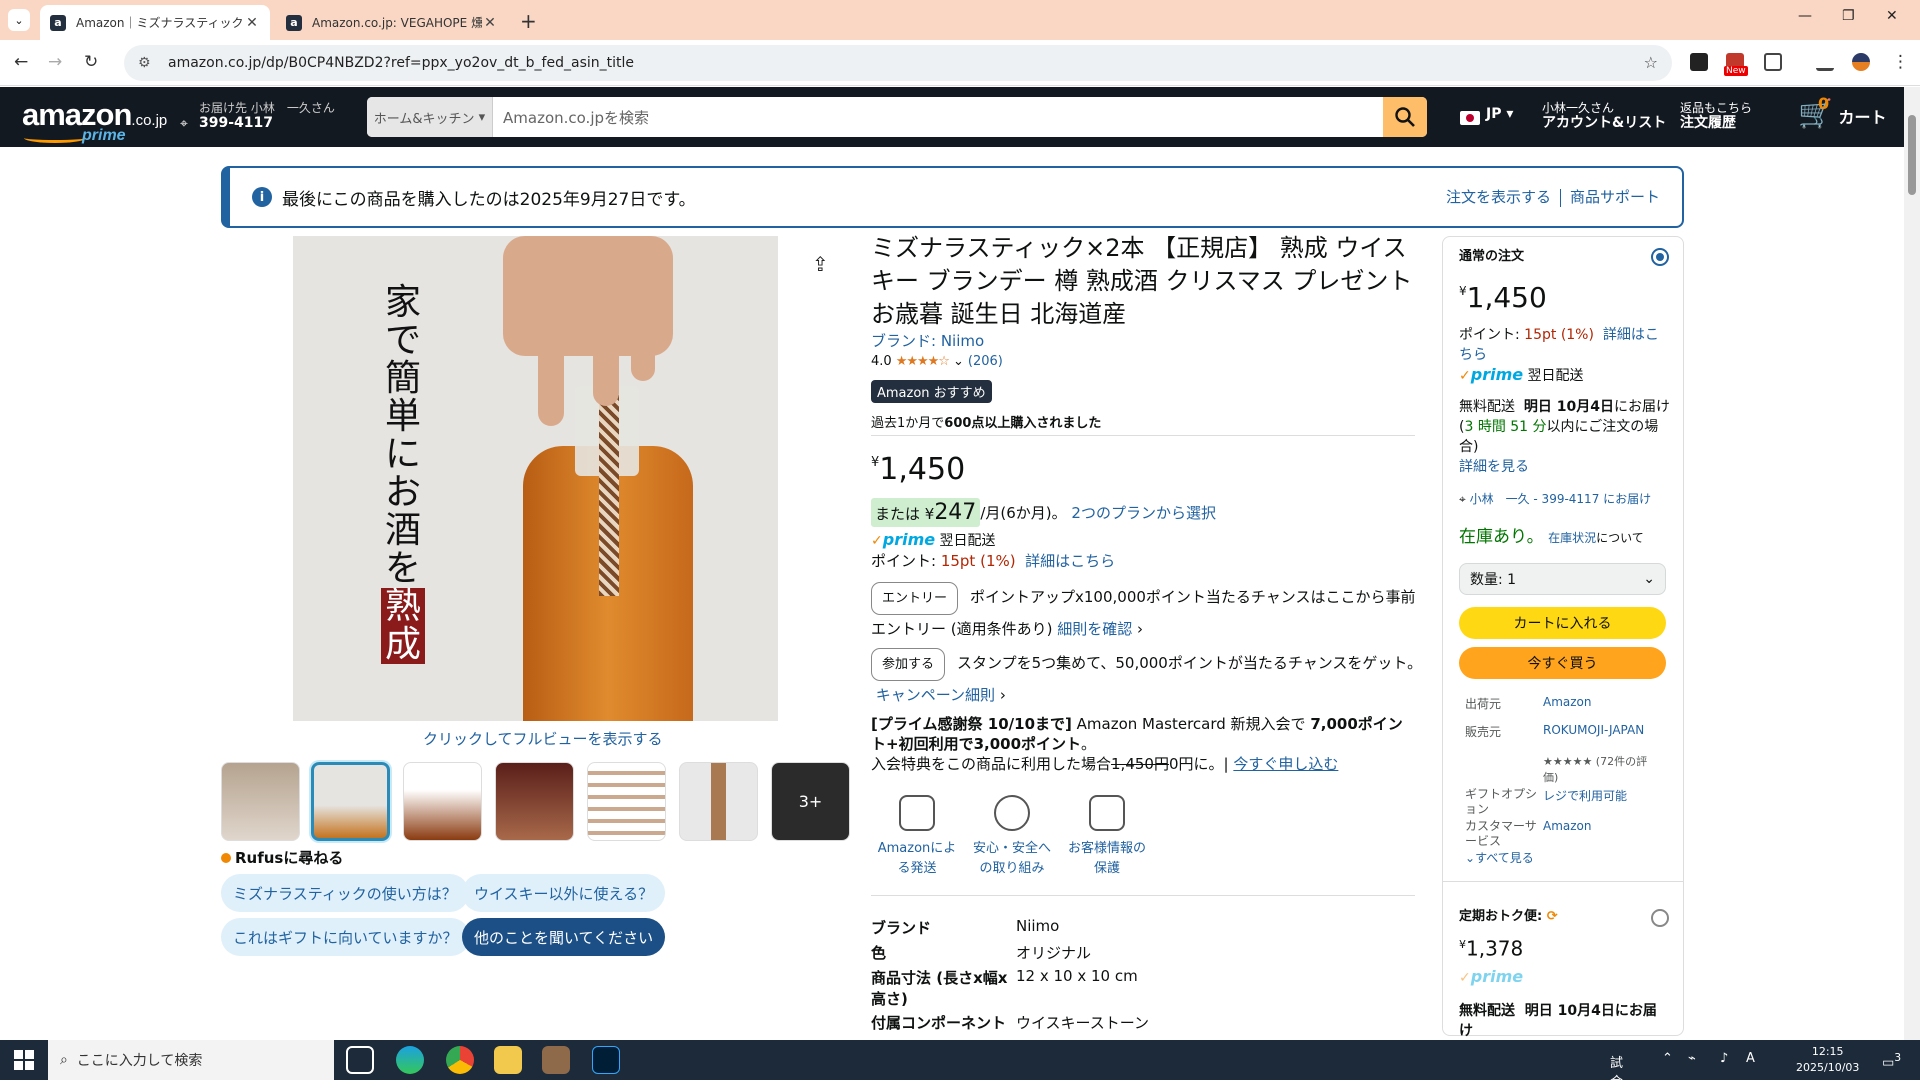  What do you see at coordinates (1848, 16) in the screenshot?
I see `restore-icon: ❐` at bounding box center [1848, 16].